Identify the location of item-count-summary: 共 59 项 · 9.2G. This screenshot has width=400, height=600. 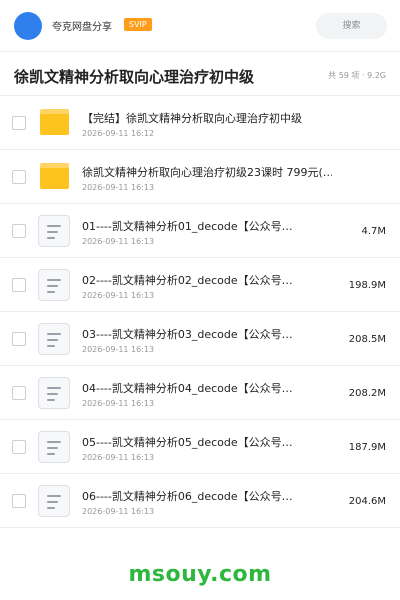
(357, 75).